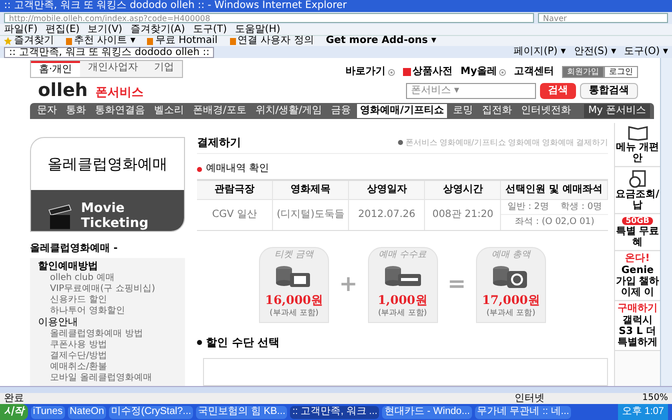 The width and height of the screenshot is (672, 420). I want to click on table-cell: (디지털)도둑들, so click(311, 215).